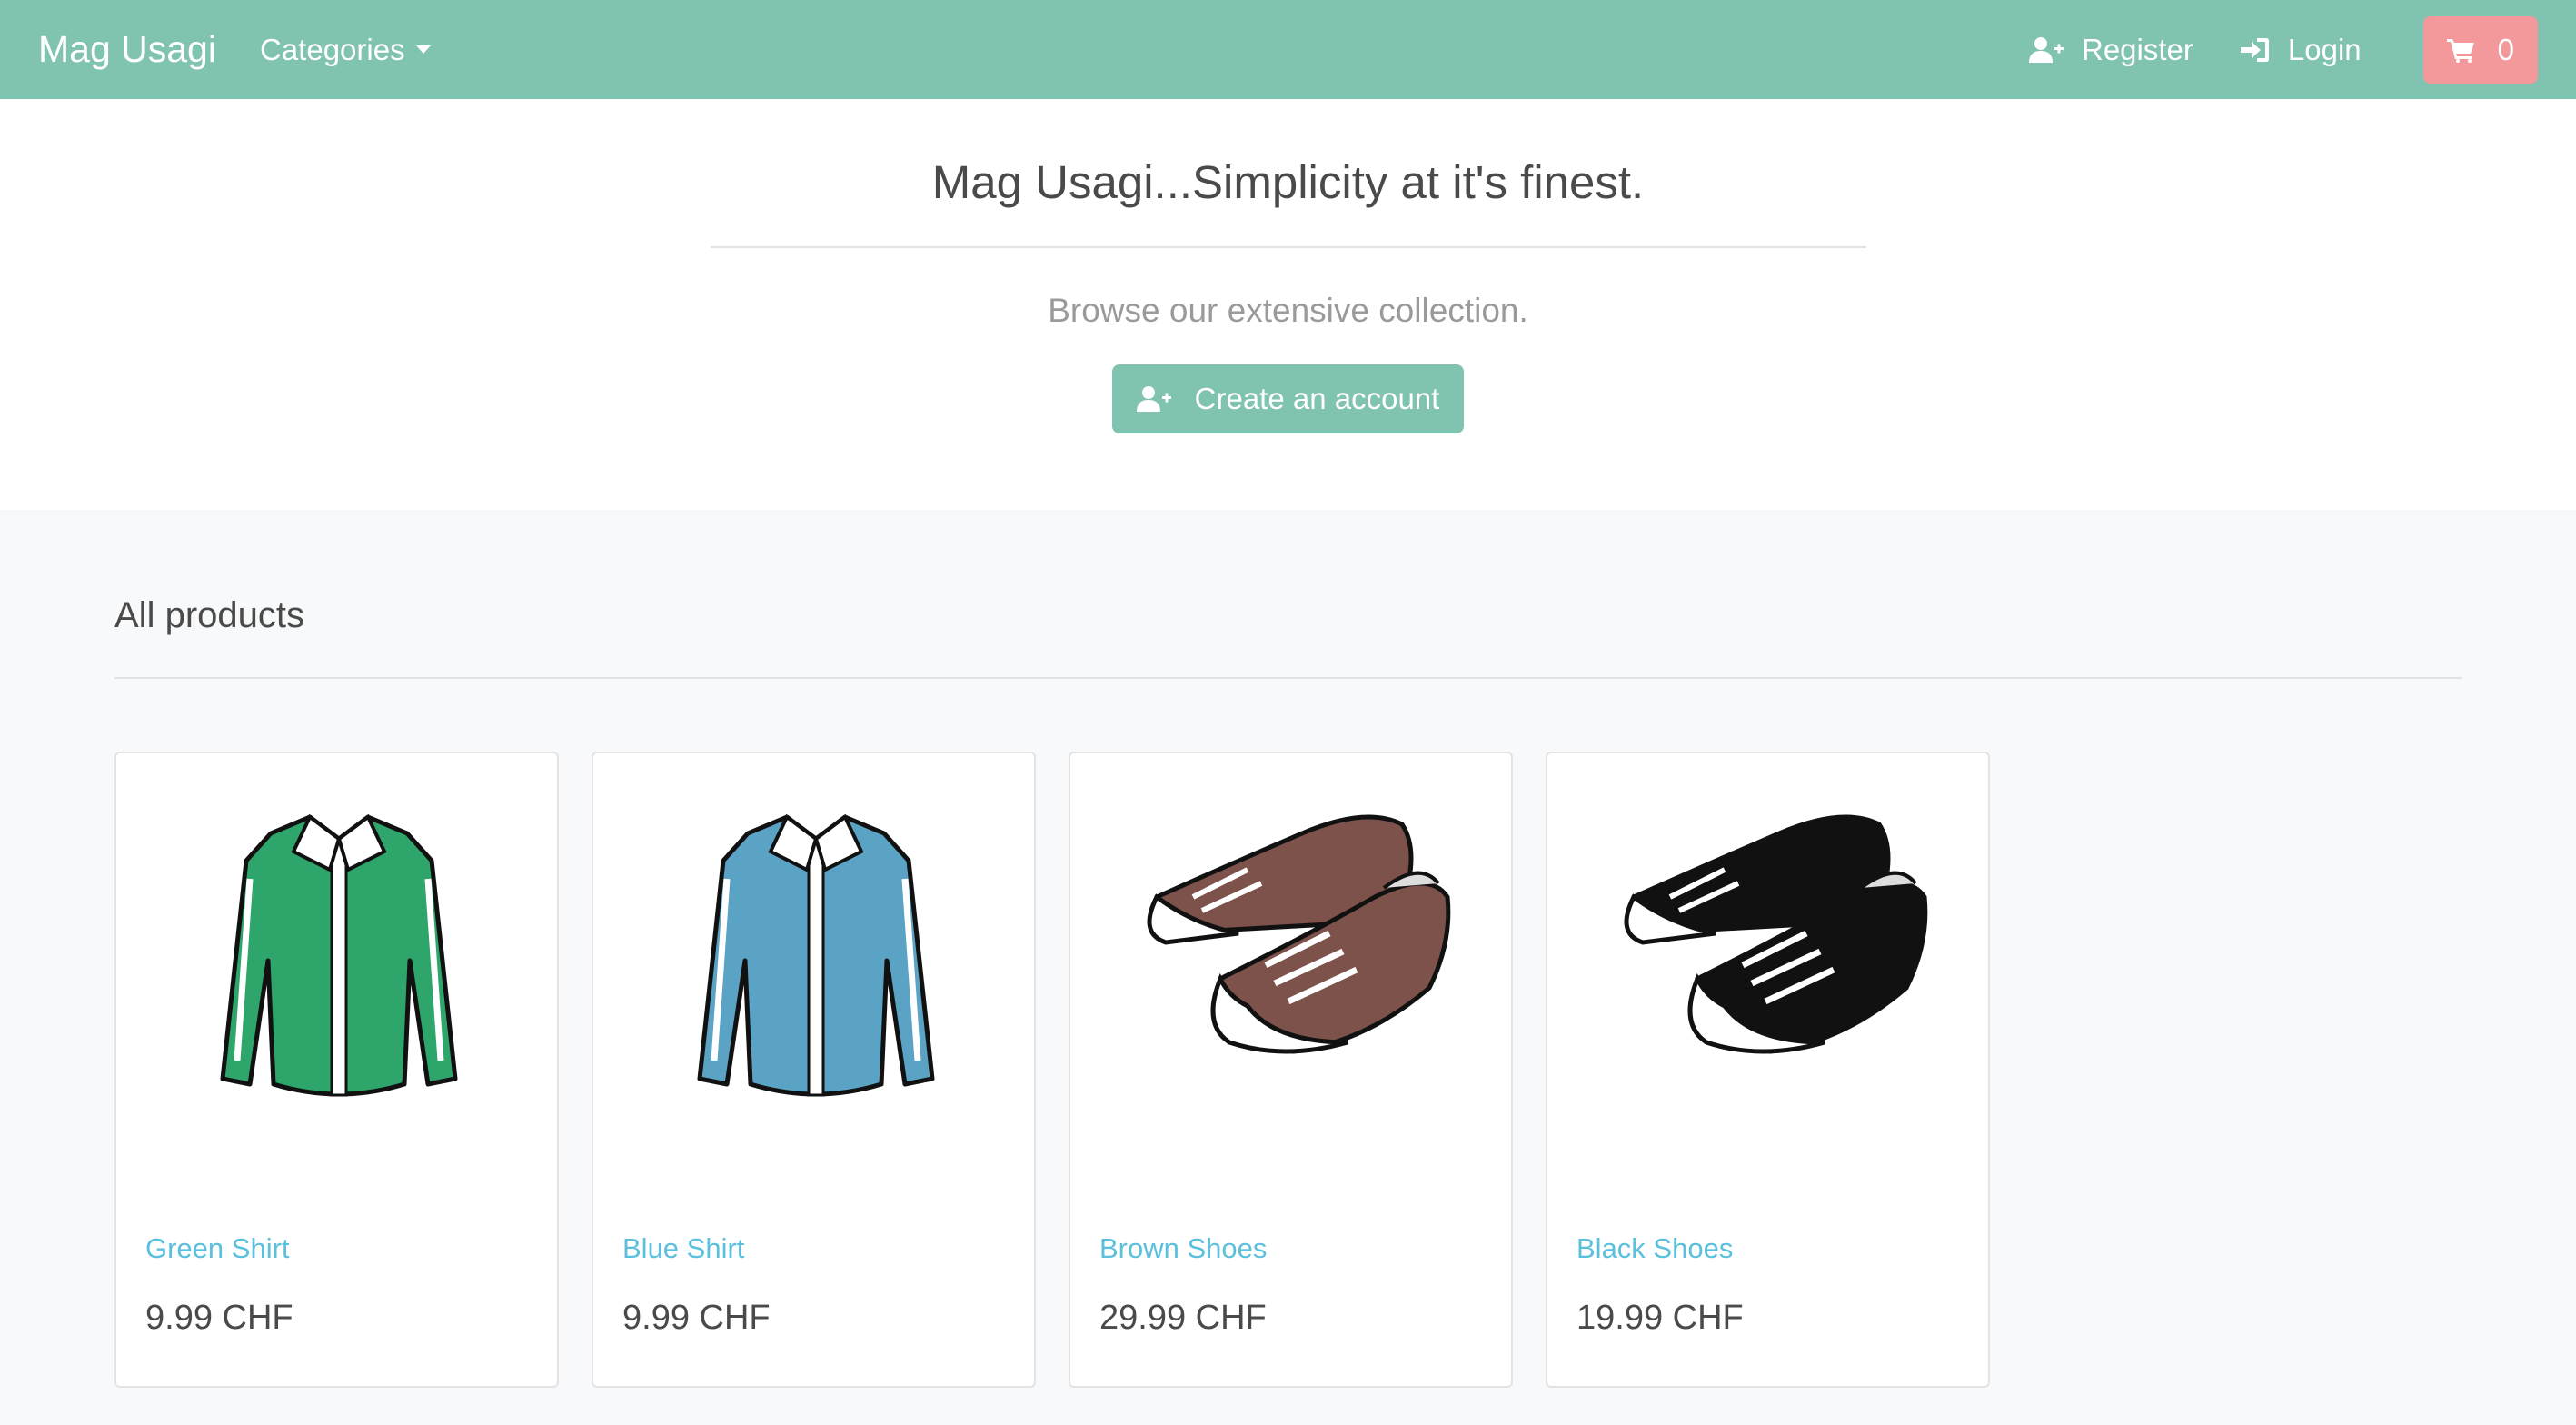 The width and height of the screenshot is (2576, 1425). What do you see at coordinates (1288, 182) in the screenshot?
I see `hero-title: Mag Usagi...Simplicity at it's finest.` at bounding box center [1288, 182].